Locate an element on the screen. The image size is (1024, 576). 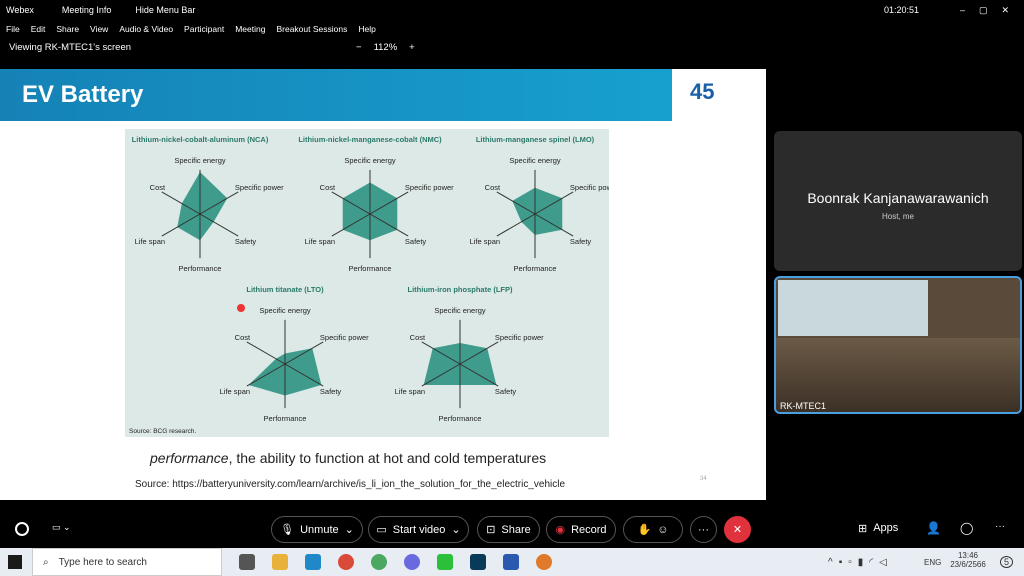
start-video-button: ▭ Start video ⌄ is located at coordinates (418, 529).